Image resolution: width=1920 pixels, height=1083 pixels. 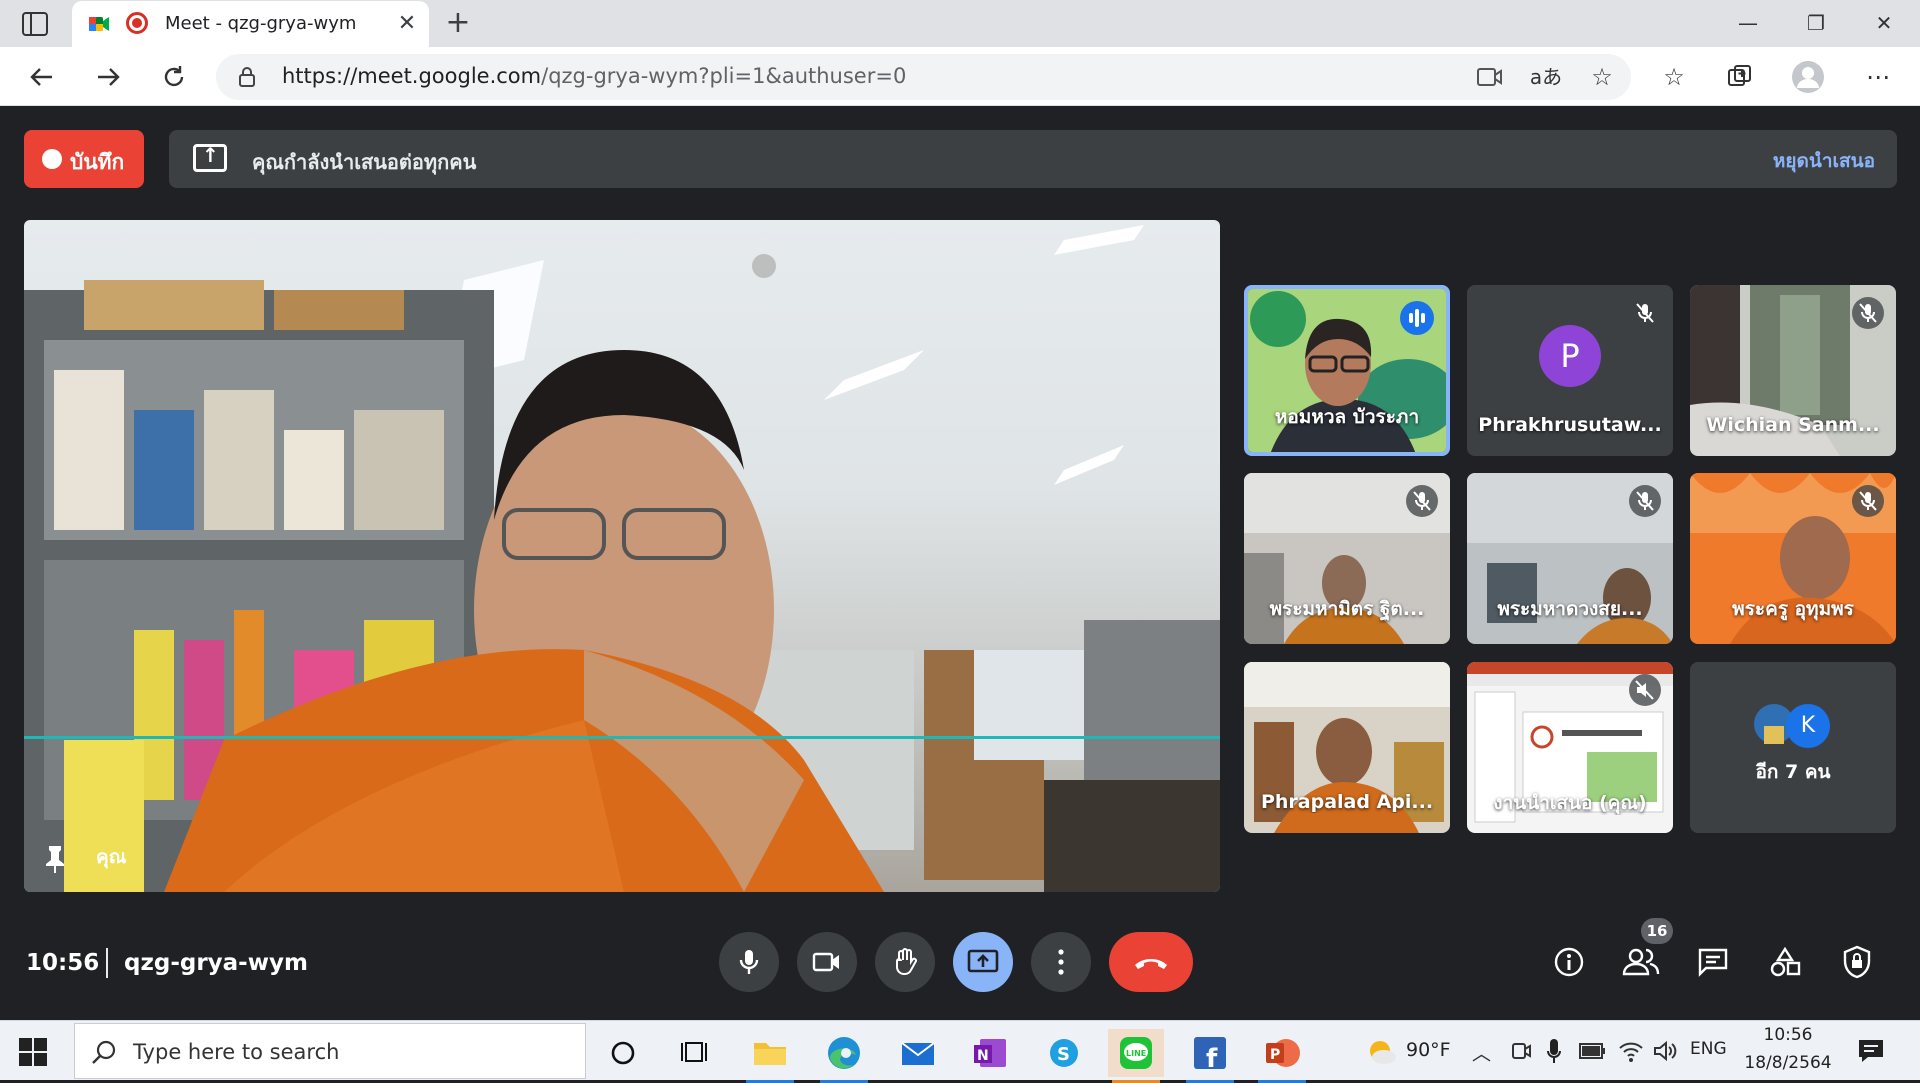 What do you see at coordinates (1570, 803) in the screenshot?
I see `participant-name: งานนำเสนอ (คุณ)` at bounding box center [1570, 803].